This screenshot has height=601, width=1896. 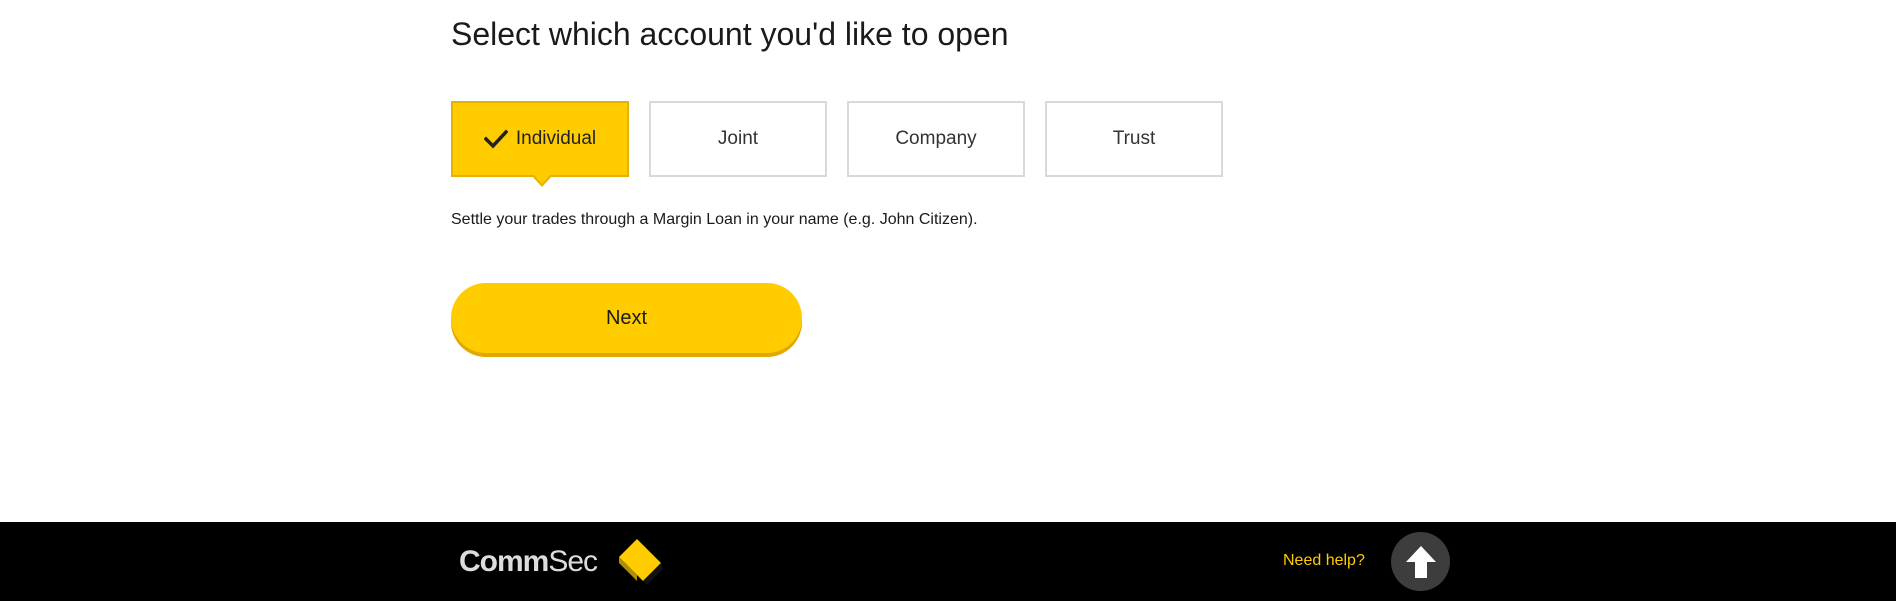 I want to click on commsec-logo: CommSec, so click(x=561, y=562).